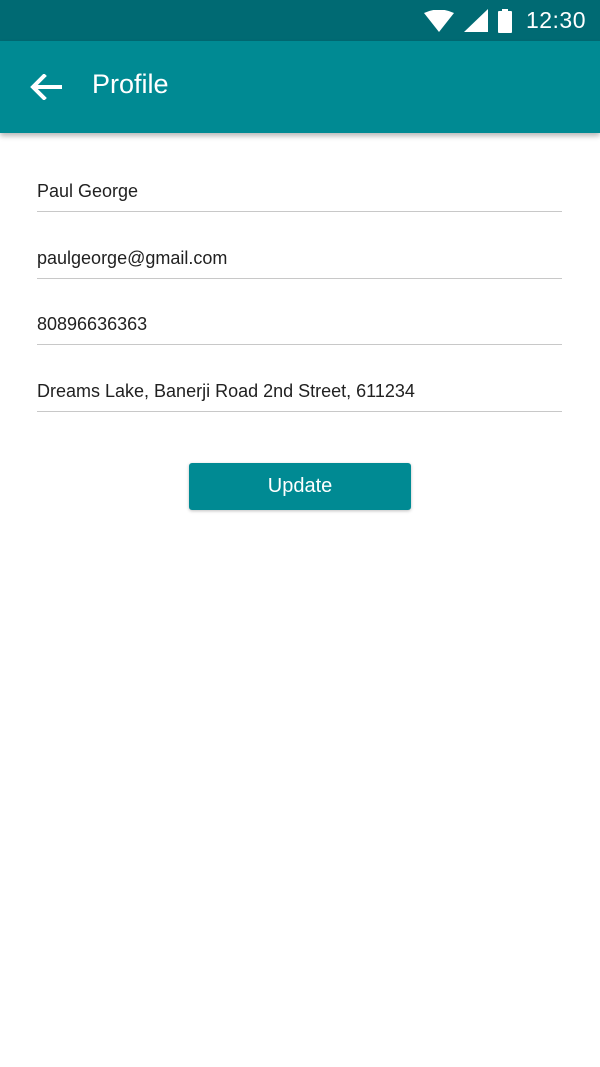 The width and height of the screenshot is (600, 1067). I want to click on update-button: Update, so click(300, 486).